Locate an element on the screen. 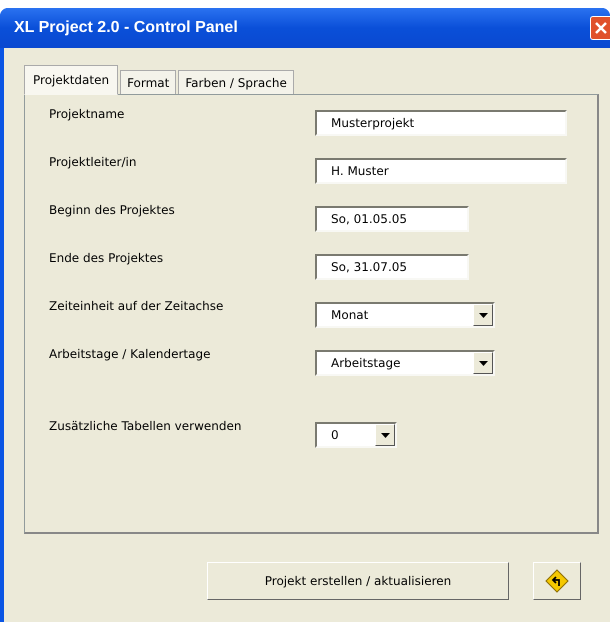  text-field: H. Muster is located at coordinates (441, 171).